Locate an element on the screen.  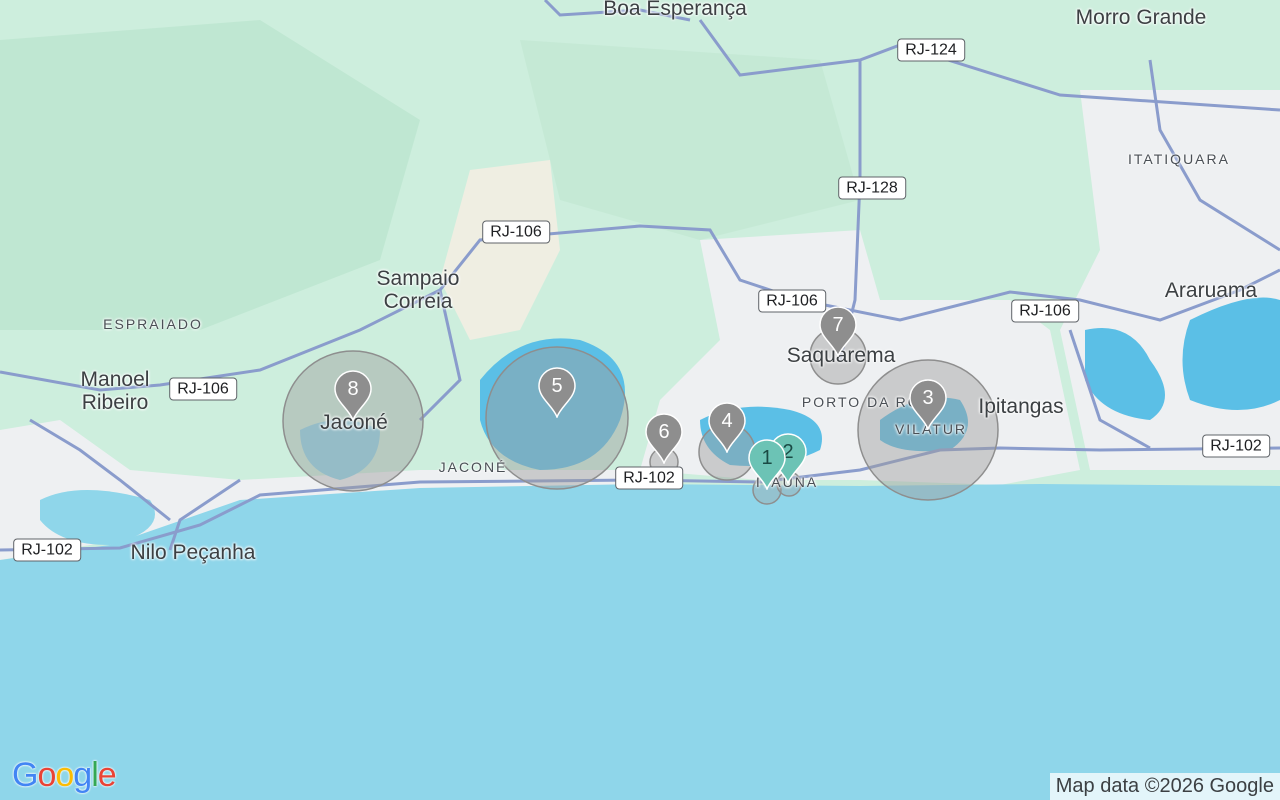
road-shield-rj128: RJ-128 is located at coordinates (872, 188).